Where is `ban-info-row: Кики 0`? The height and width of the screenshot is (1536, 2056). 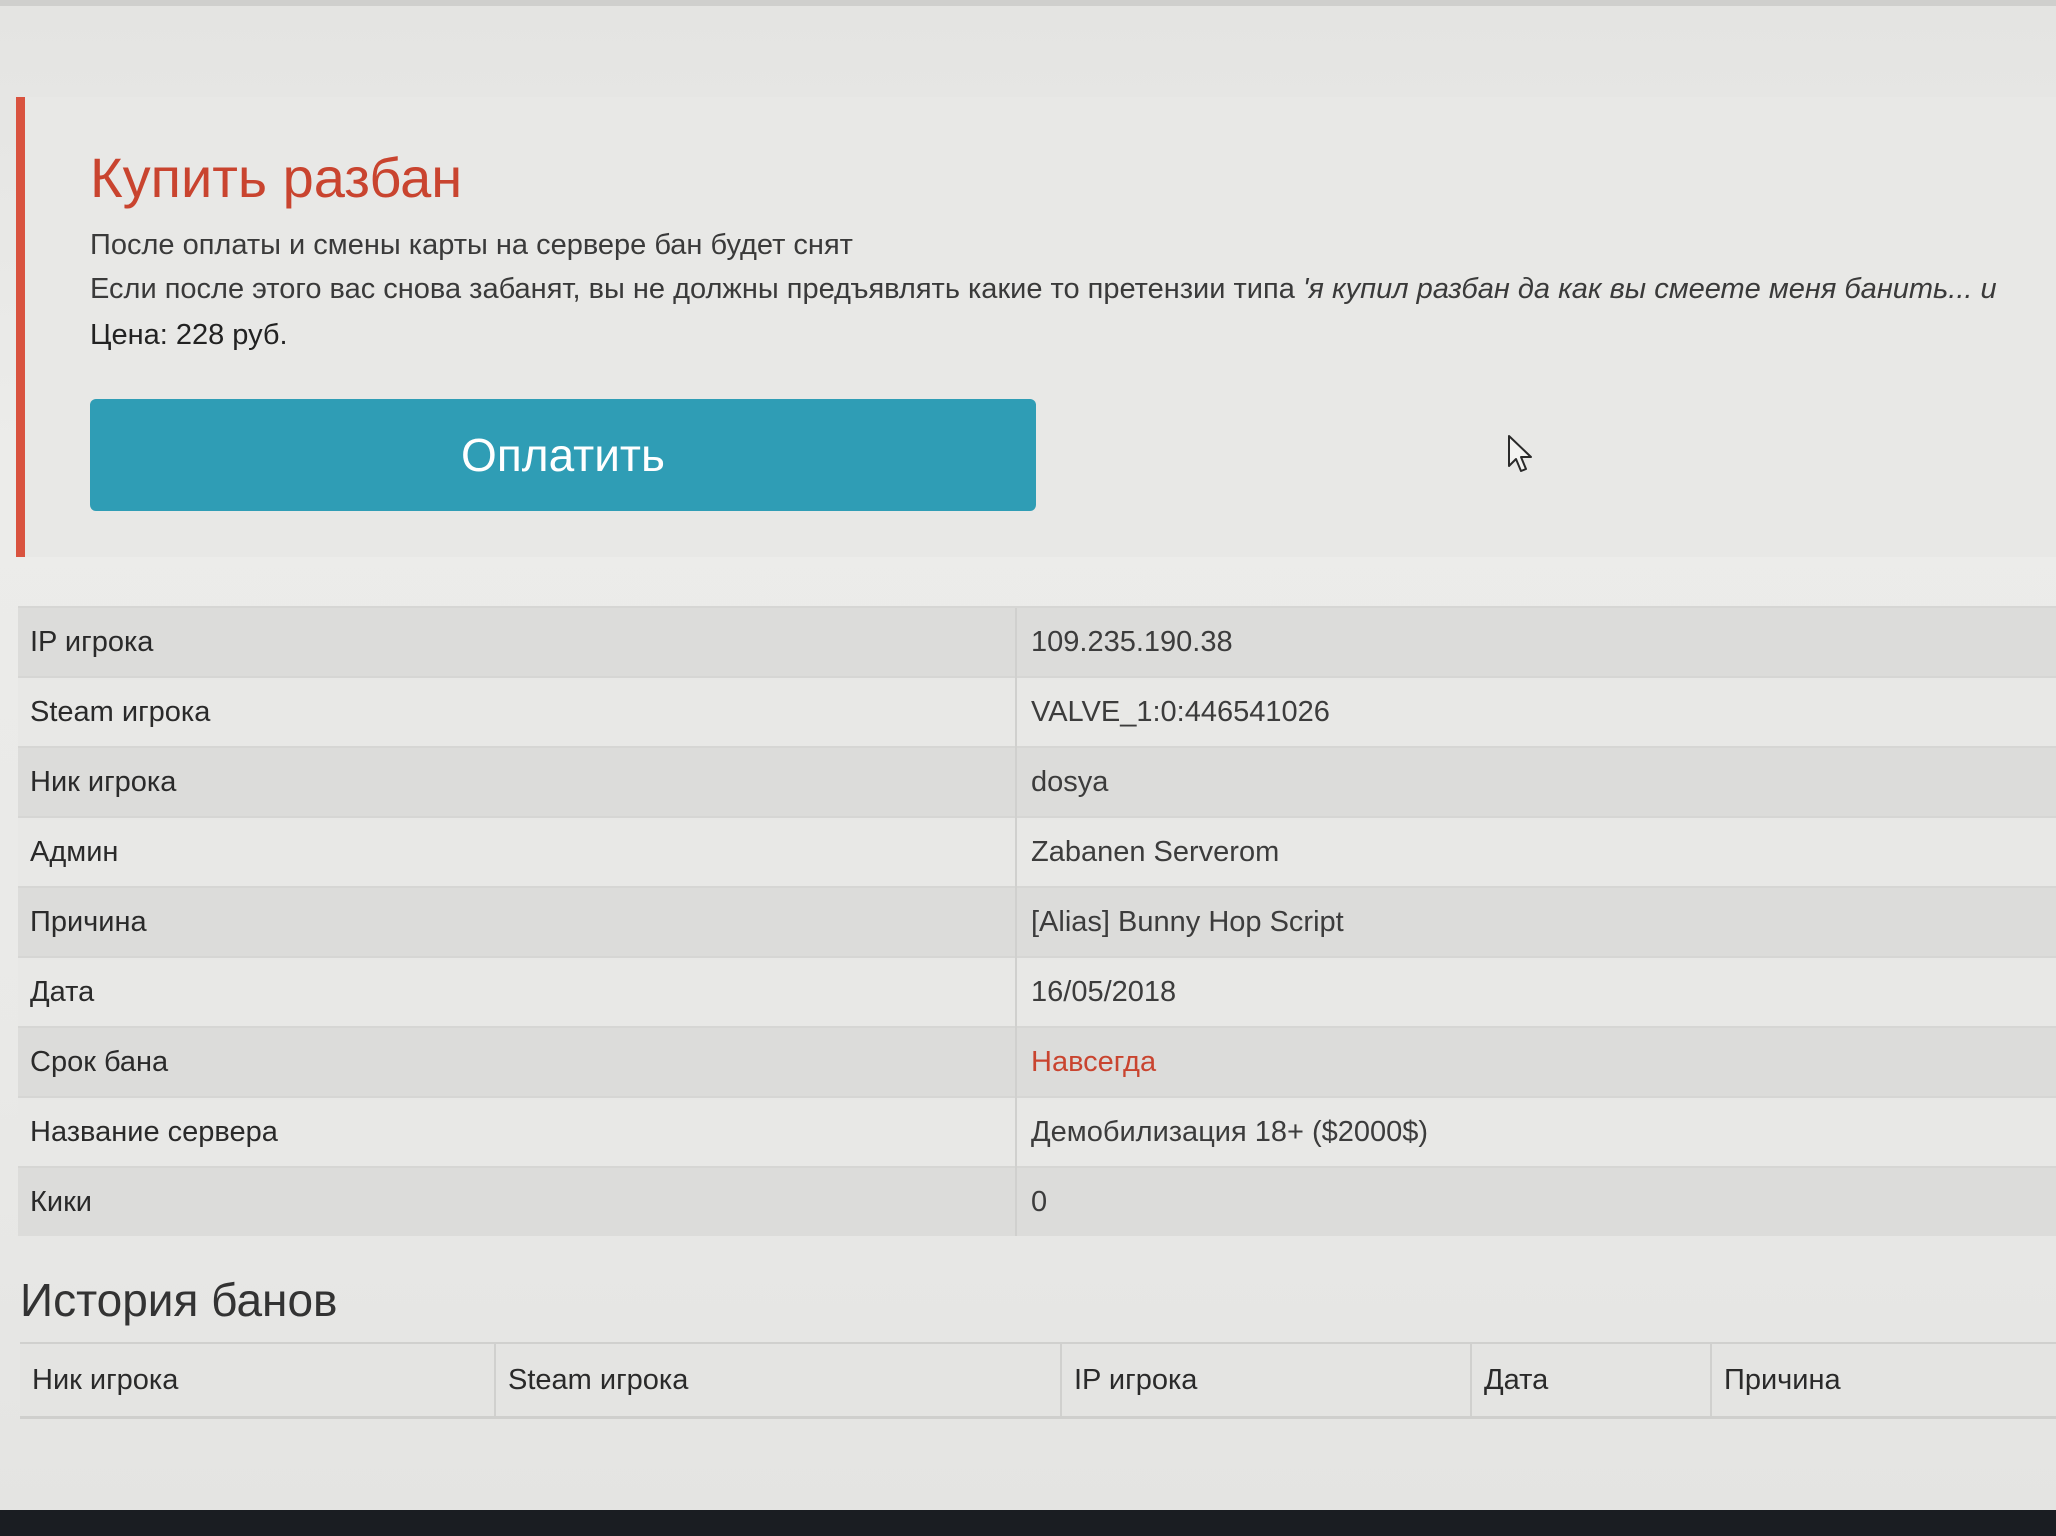 ban-info-row: Кики 0 is located at coordinates (1037, 1201).